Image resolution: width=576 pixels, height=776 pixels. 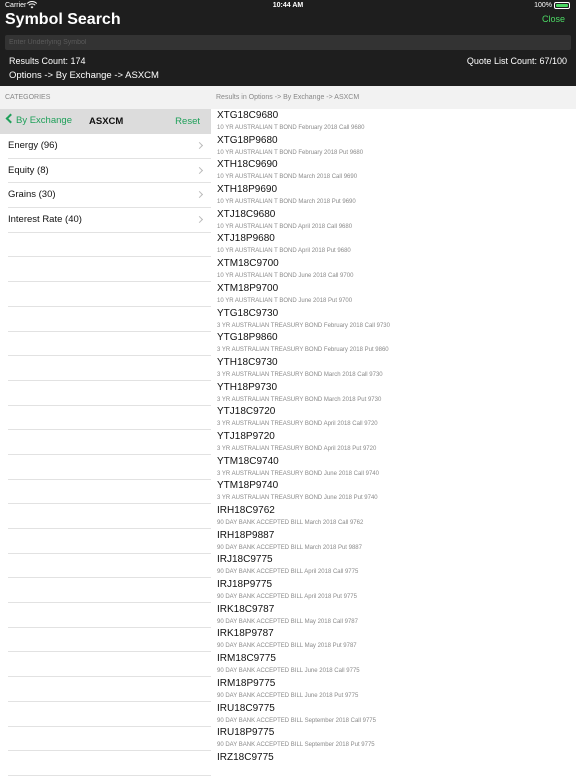 I want to click on symbol-code: YTM18C9740, so click(x=248, y=461).